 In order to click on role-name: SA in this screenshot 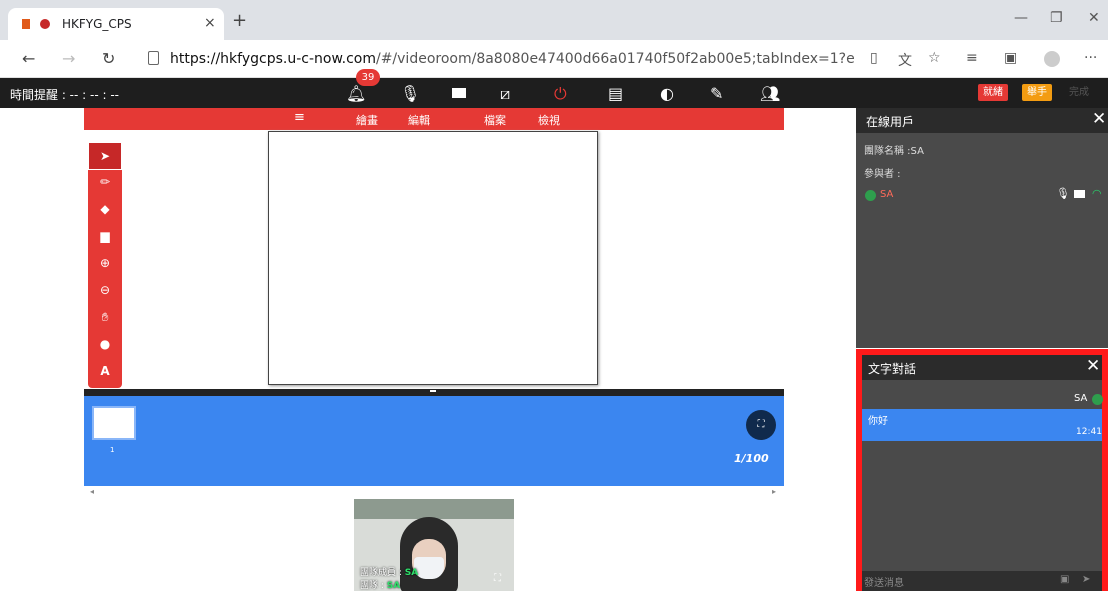, I will do `click(393, 586)`.